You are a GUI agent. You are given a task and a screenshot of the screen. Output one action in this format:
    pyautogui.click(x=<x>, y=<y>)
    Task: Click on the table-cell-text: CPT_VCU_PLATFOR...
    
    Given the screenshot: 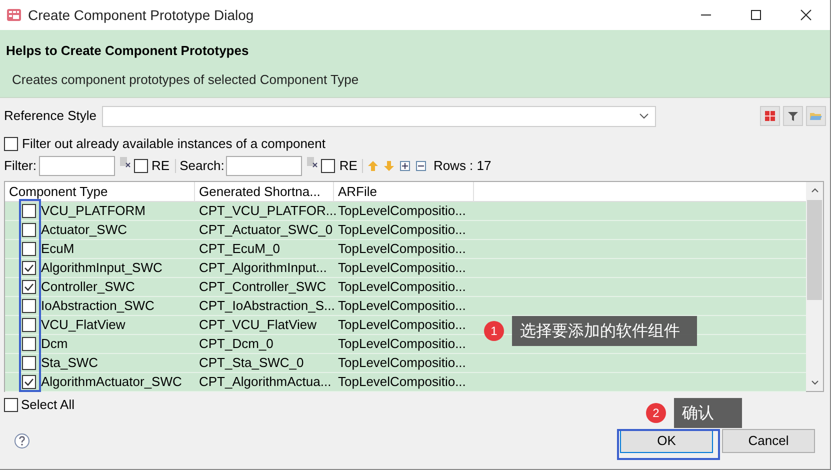 What is the action you would take?
    pyautogui.click(x=268, y=211)
    